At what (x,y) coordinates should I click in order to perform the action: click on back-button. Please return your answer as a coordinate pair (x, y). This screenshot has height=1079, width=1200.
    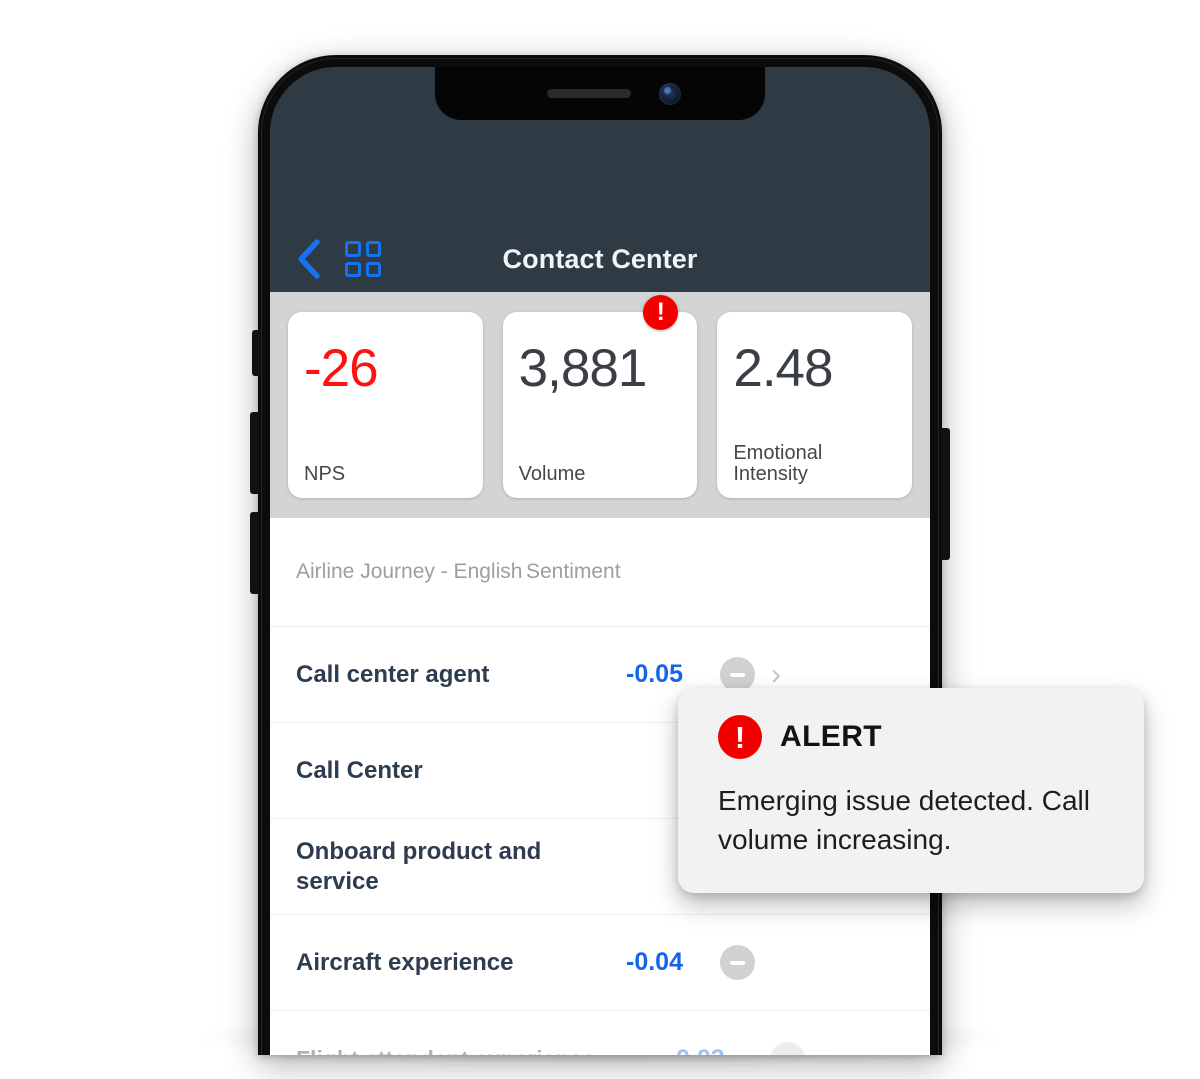
    Looking at the image, I should click on (309, 259).